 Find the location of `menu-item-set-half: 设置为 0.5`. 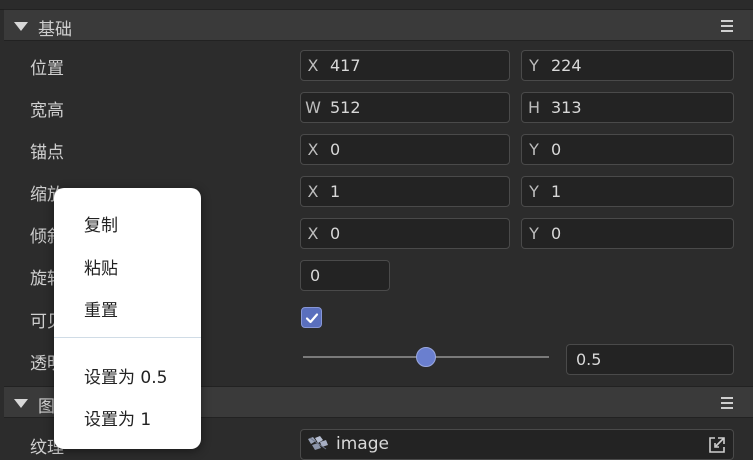

menu-item-set-half: 设置为 0.5 is located at coordinates (125, 375).